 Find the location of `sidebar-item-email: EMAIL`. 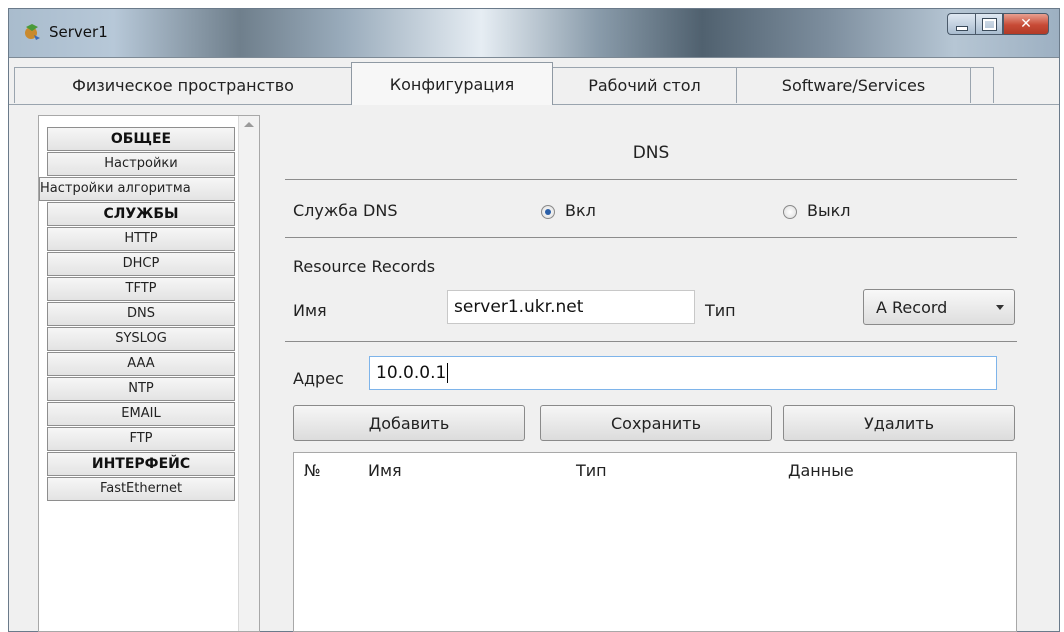

sidebar-item-email: EMAIL is located at coordinates (141, 414).